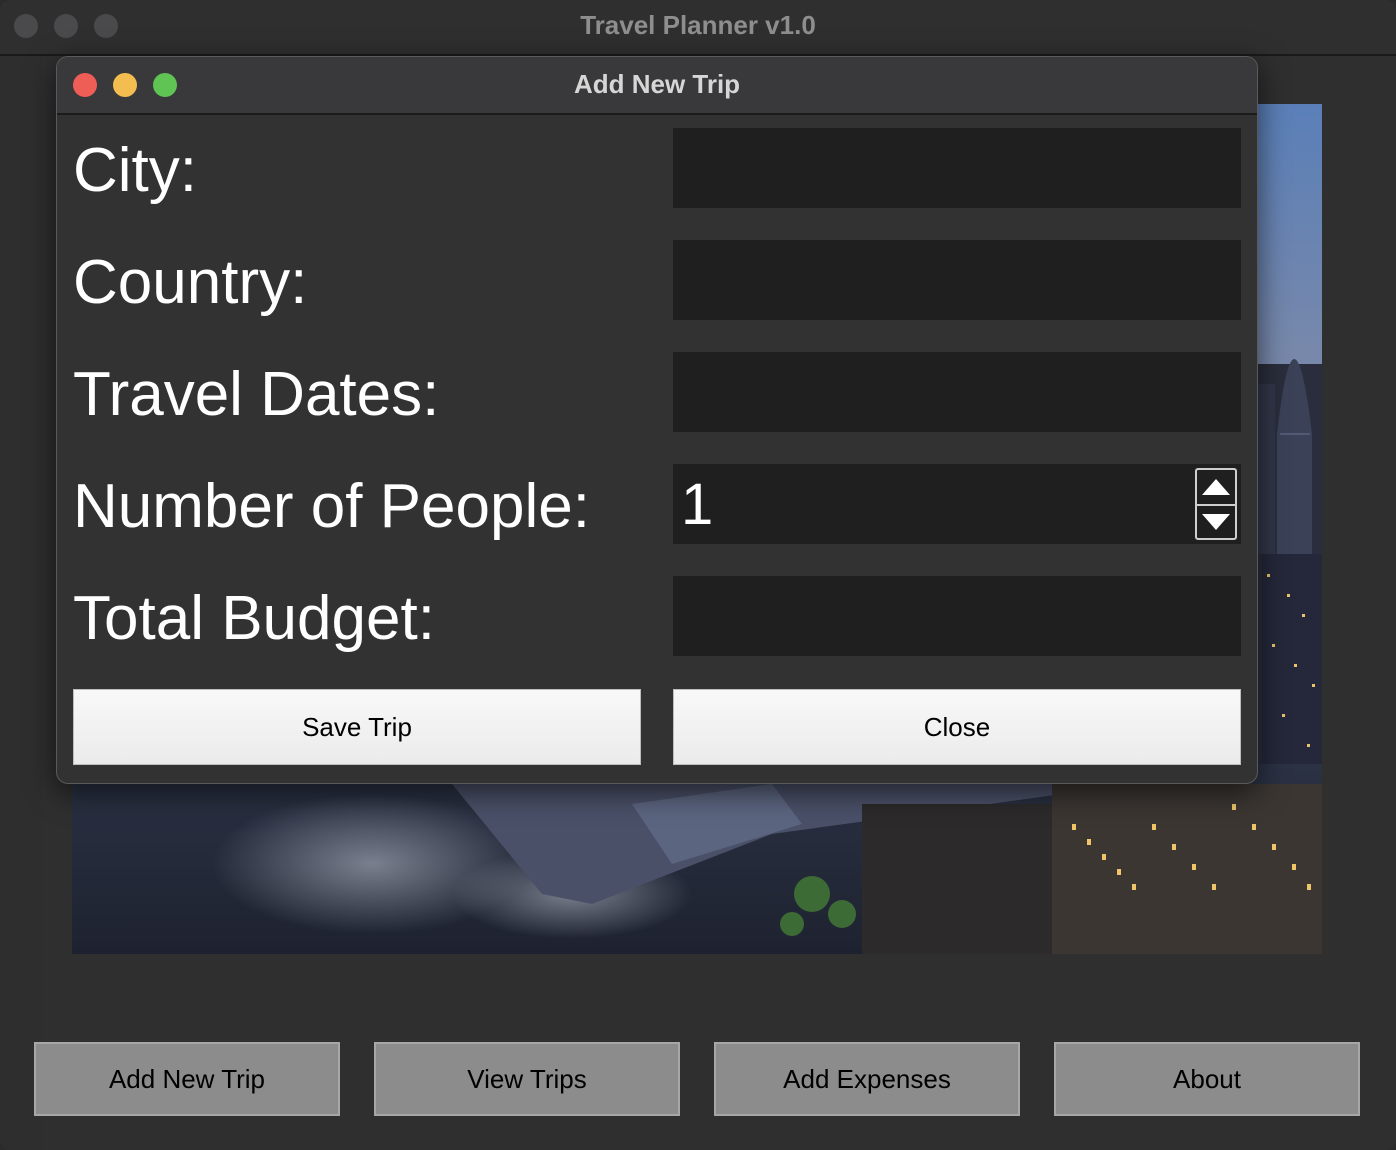  What do you see at coordinates (957, 280) in the screenshot?
I see `country-input` at bounding box center [957, 280].